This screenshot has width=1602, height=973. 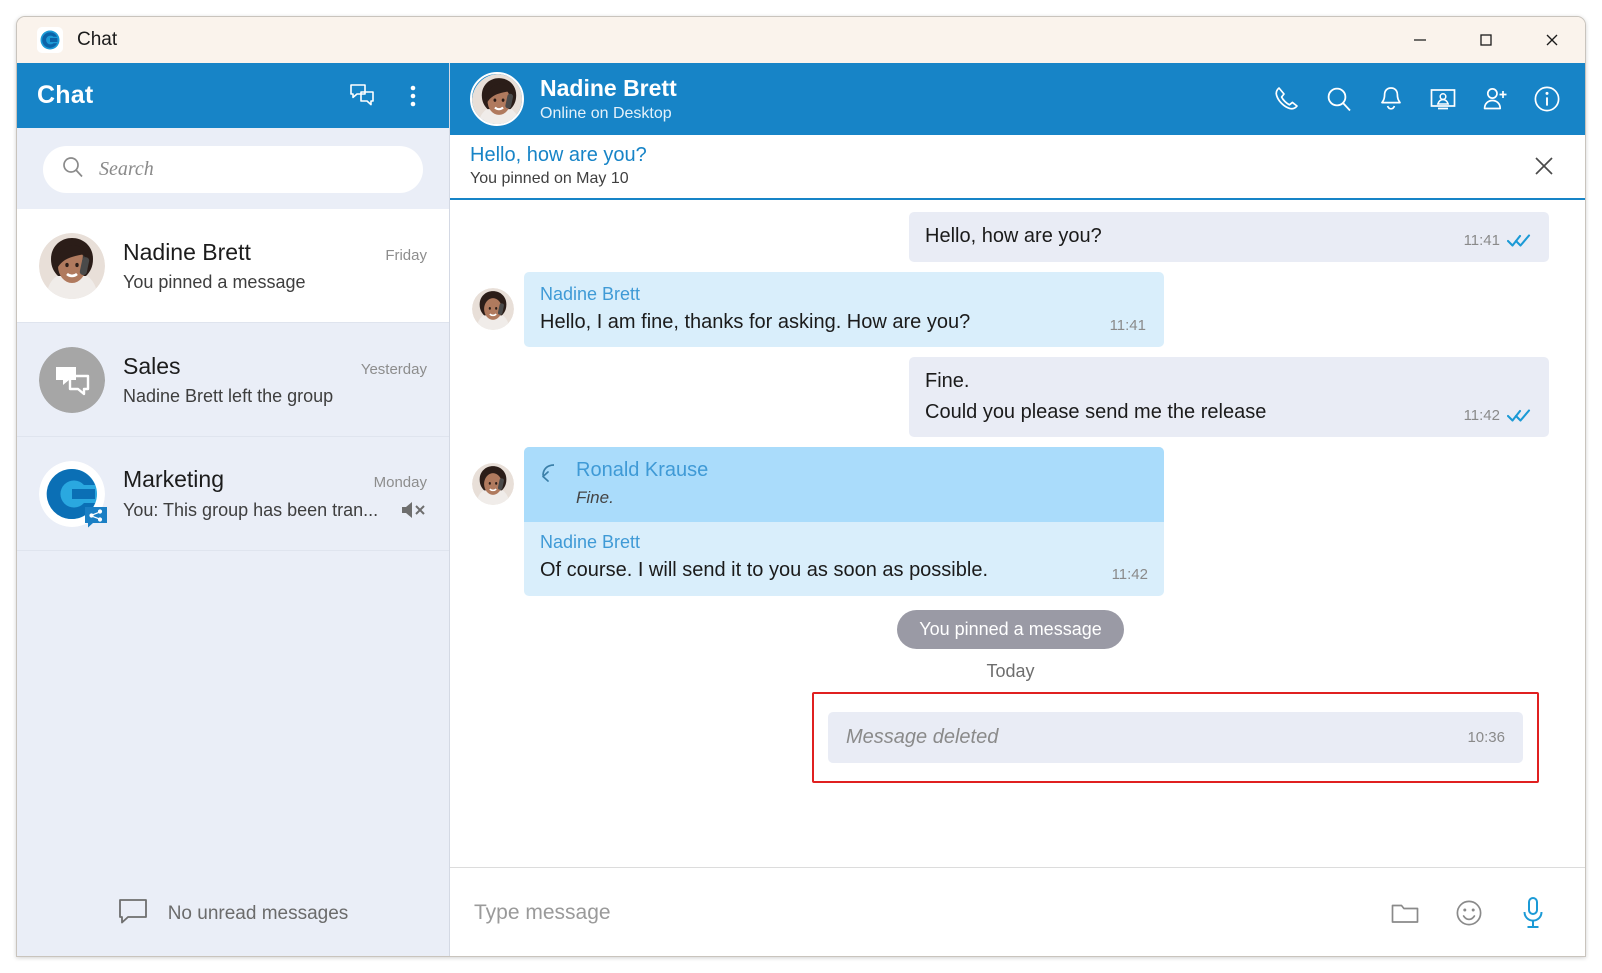 I want to click on close-icon, so click(x=1544, y=166).